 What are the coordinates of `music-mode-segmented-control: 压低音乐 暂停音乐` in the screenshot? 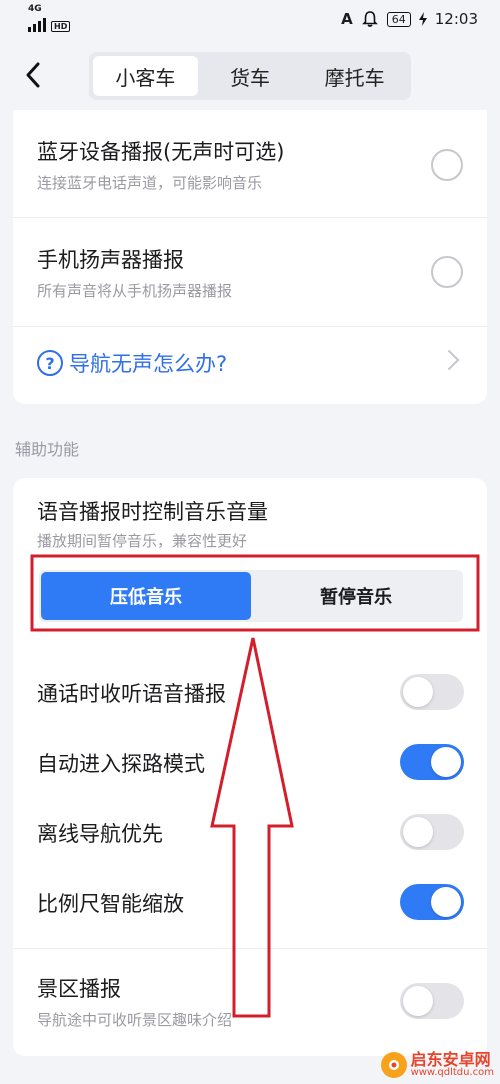 It's located at (251, 596).